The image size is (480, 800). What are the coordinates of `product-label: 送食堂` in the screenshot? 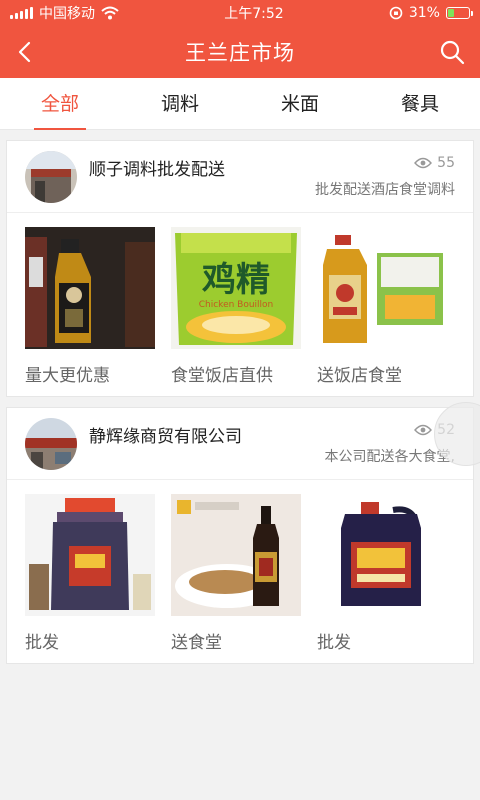 It's located at (196, 643).